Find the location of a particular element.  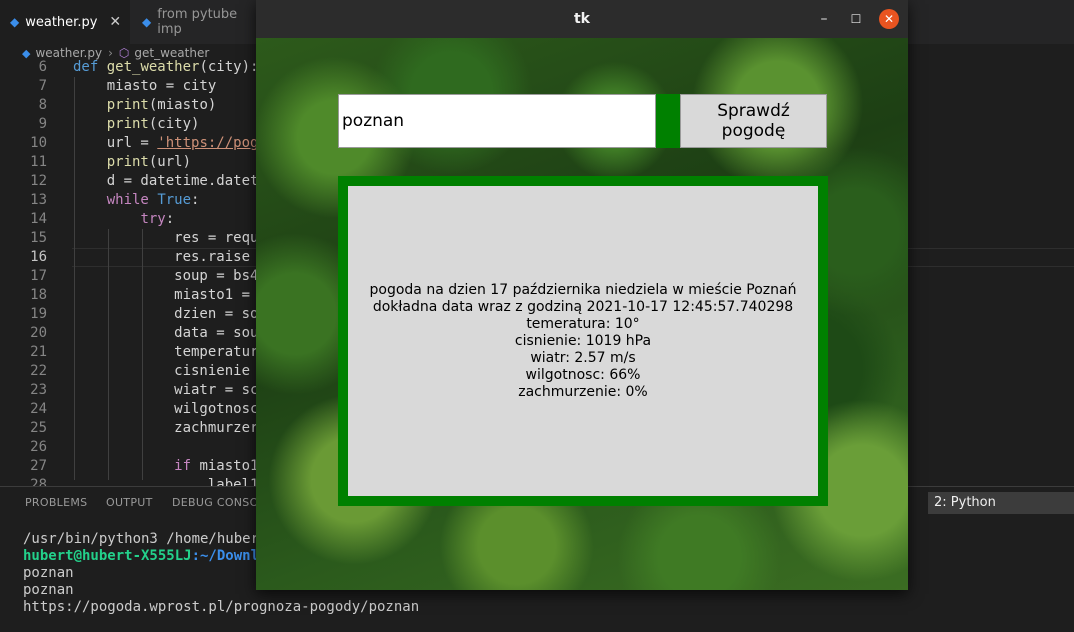

line-number: 17 is located at coordinates (38, 276).